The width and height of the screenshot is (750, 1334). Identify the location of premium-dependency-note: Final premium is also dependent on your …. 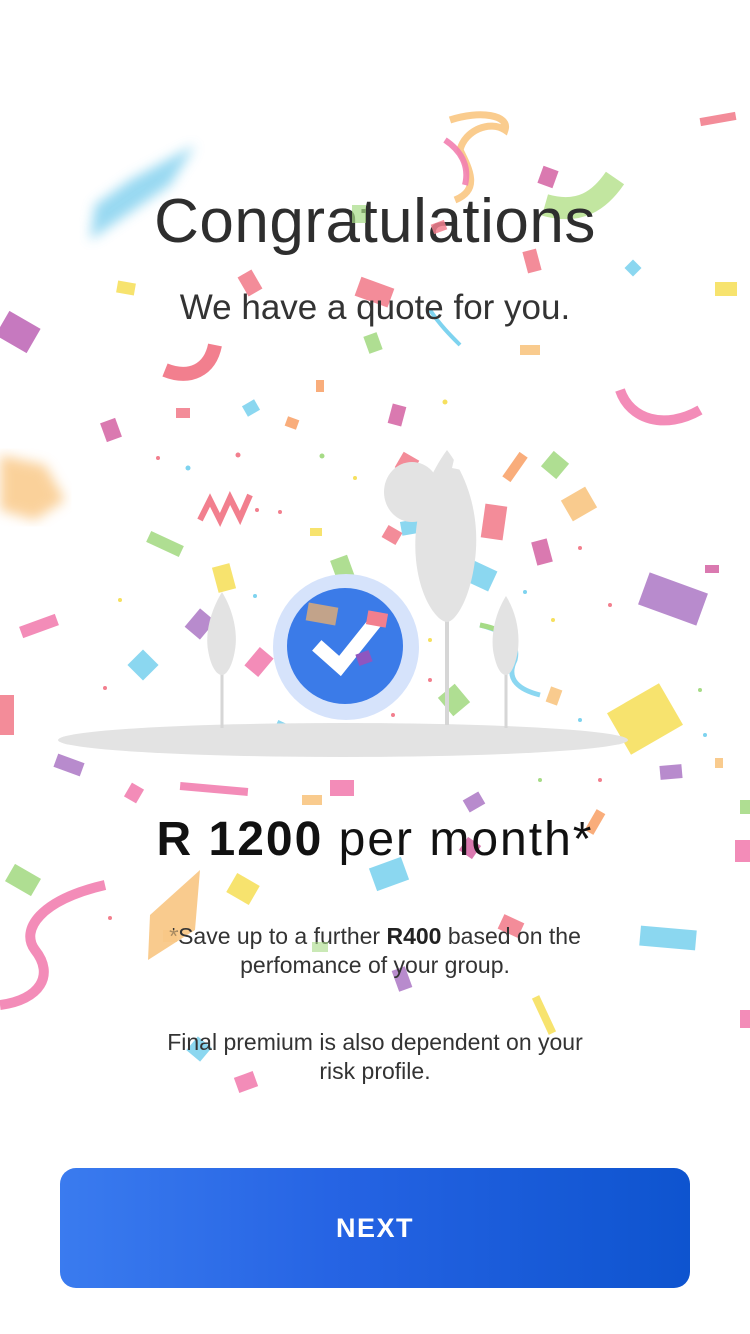
(375, 1056).